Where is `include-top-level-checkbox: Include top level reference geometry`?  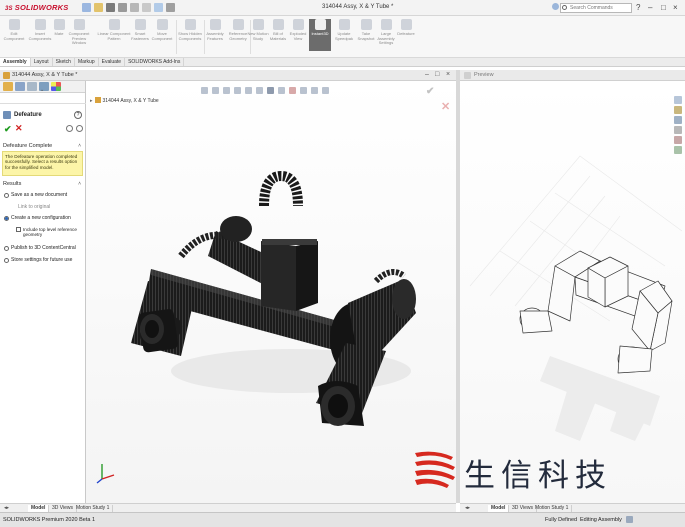 include-top-level-checkbox: Include top level reference geometry is located at coordinates (47, 232).